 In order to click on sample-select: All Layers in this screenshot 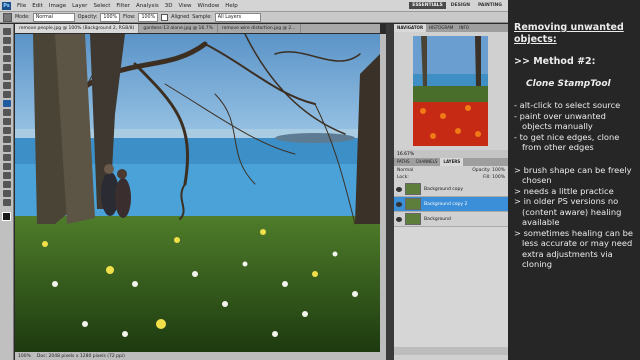, I will do `click(237, 17)`.